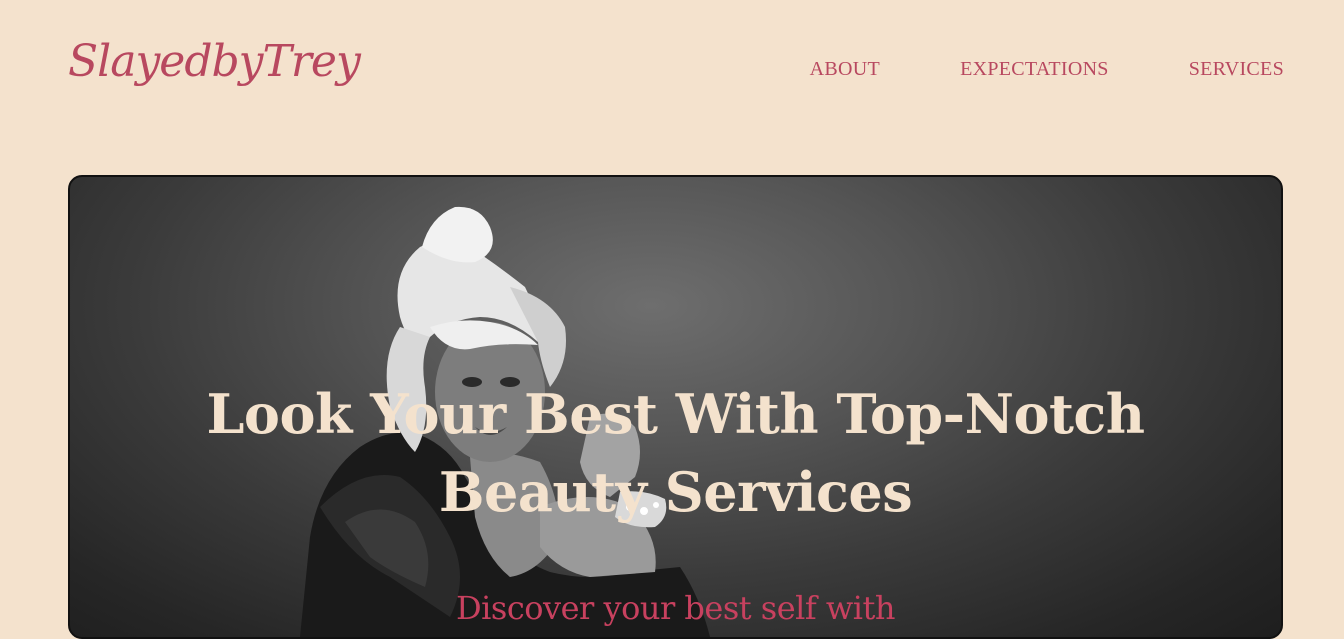 Image resolution: width=1344 pixels, height=639 pixels. Describe the element at coordinates (845, 69) in the screenshot. I see `nav-link-about: ABOUT` at that location.